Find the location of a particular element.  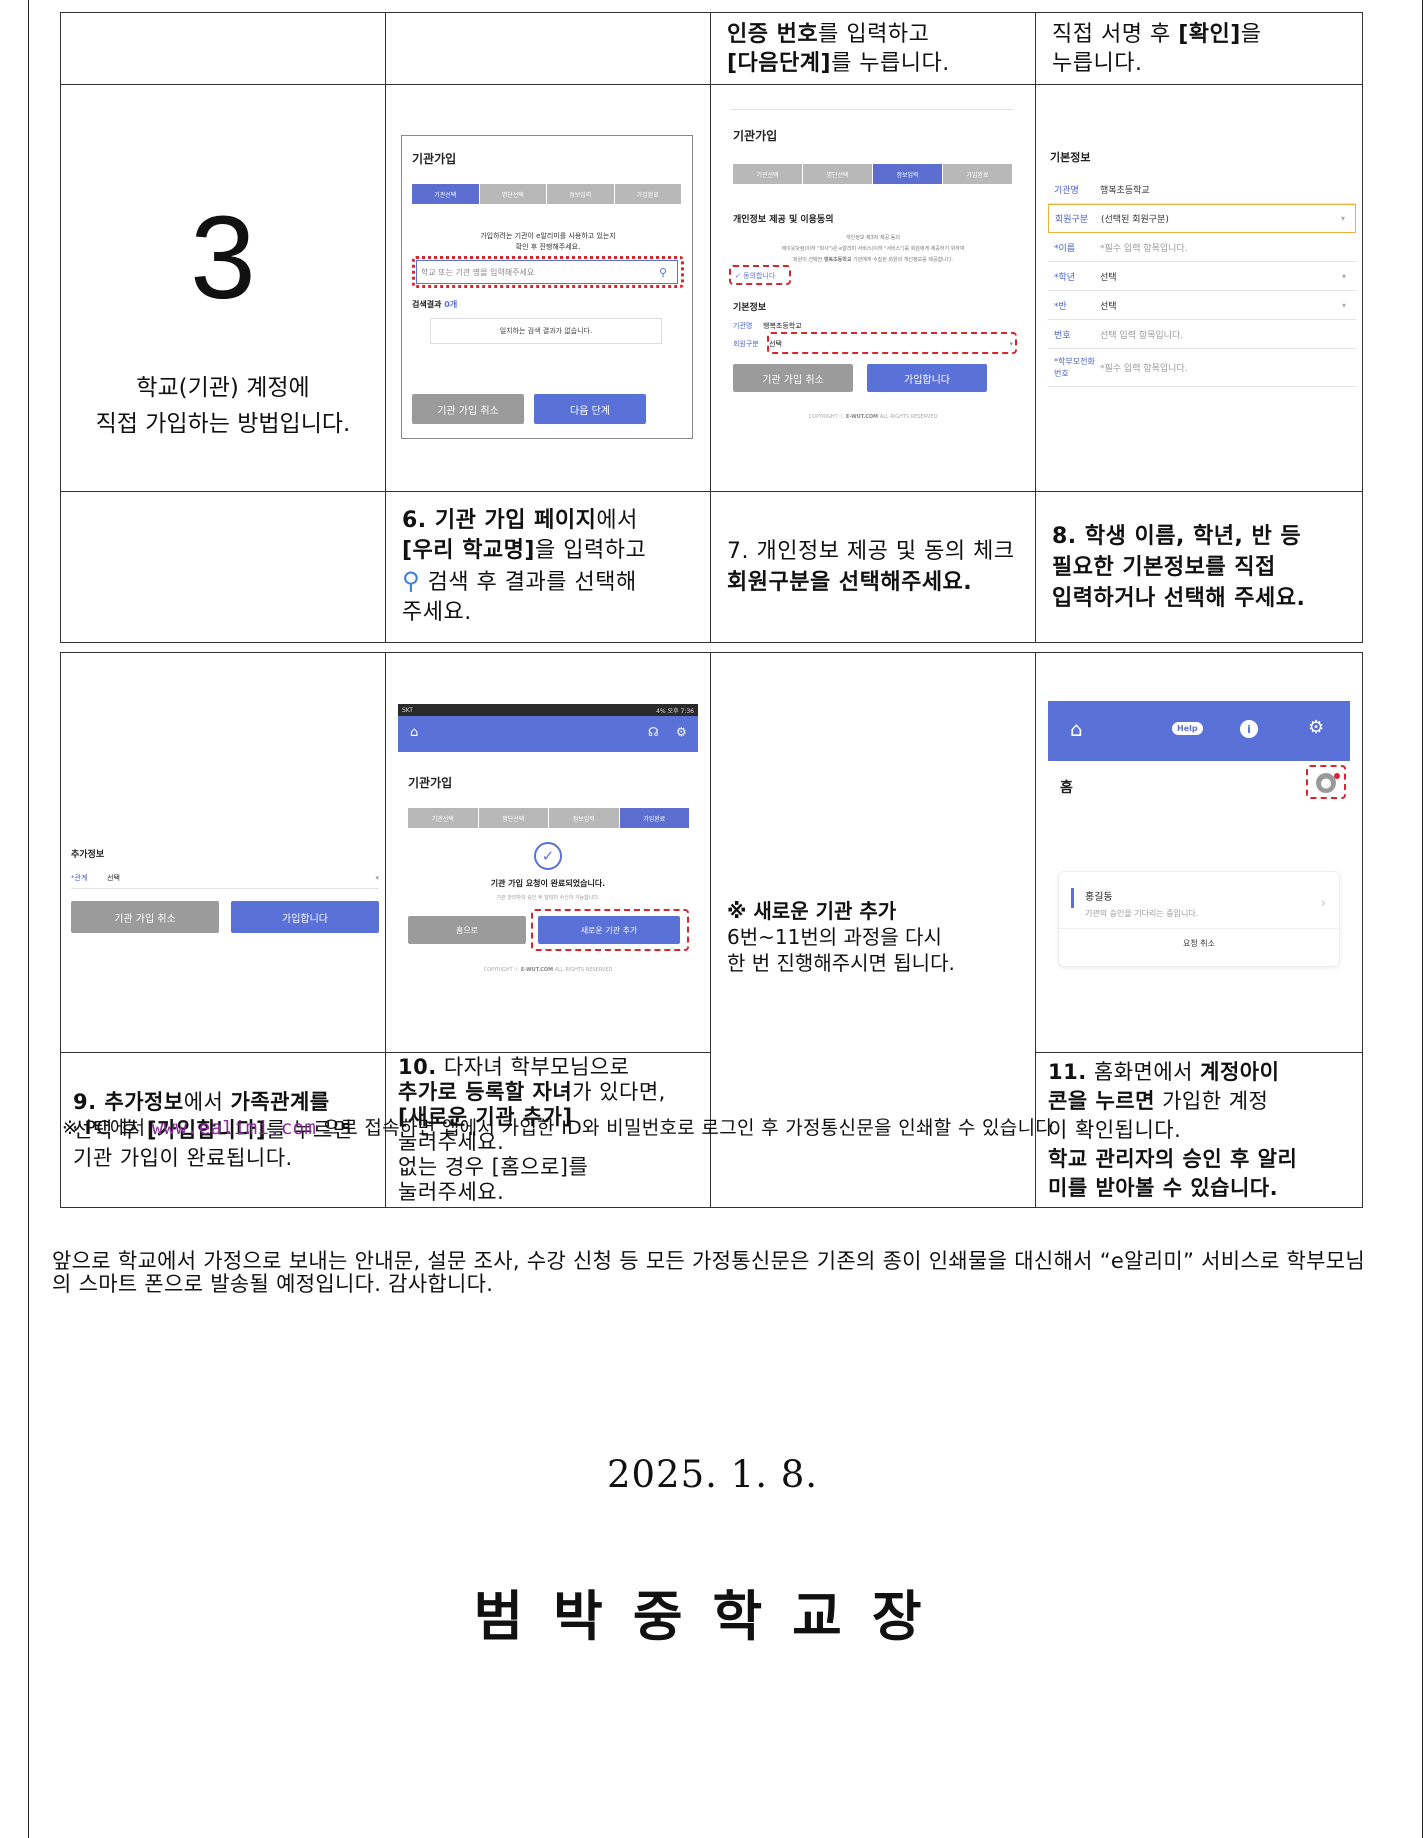

member-type-highlight is located at coordinates (892, 343).